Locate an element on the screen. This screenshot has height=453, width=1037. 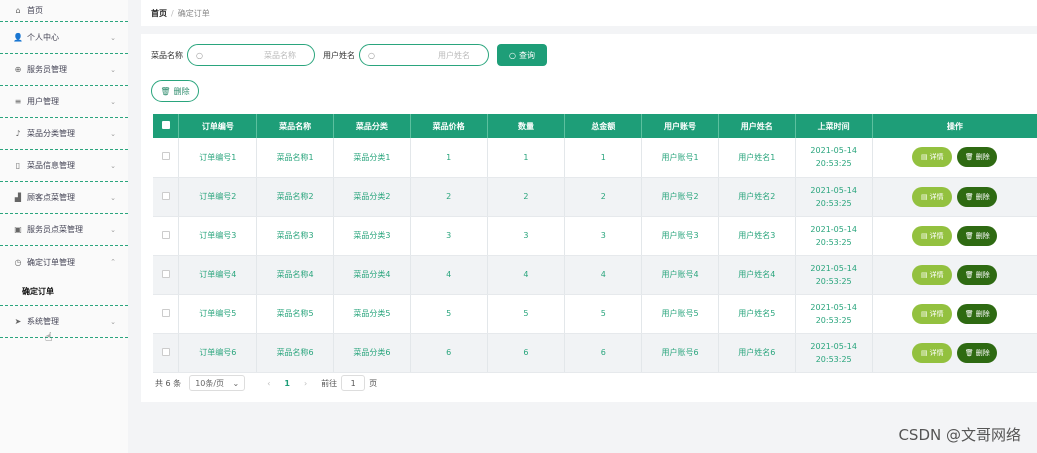
goto-page-value: 1 is located at coordinates (353, 383).